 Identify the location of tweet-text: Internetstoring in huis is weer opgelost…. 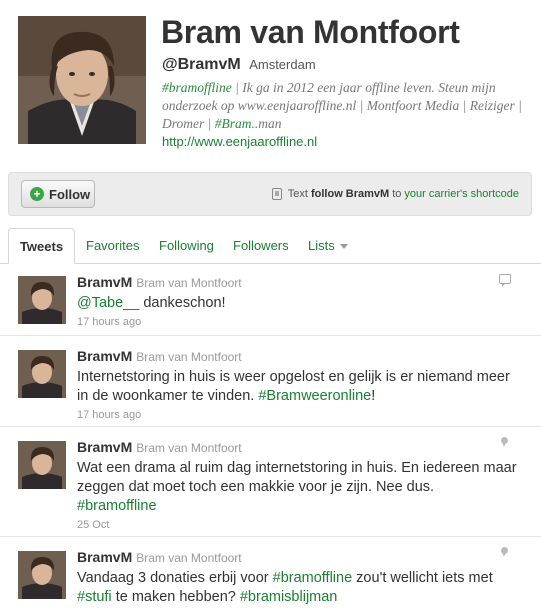
(297, 387).